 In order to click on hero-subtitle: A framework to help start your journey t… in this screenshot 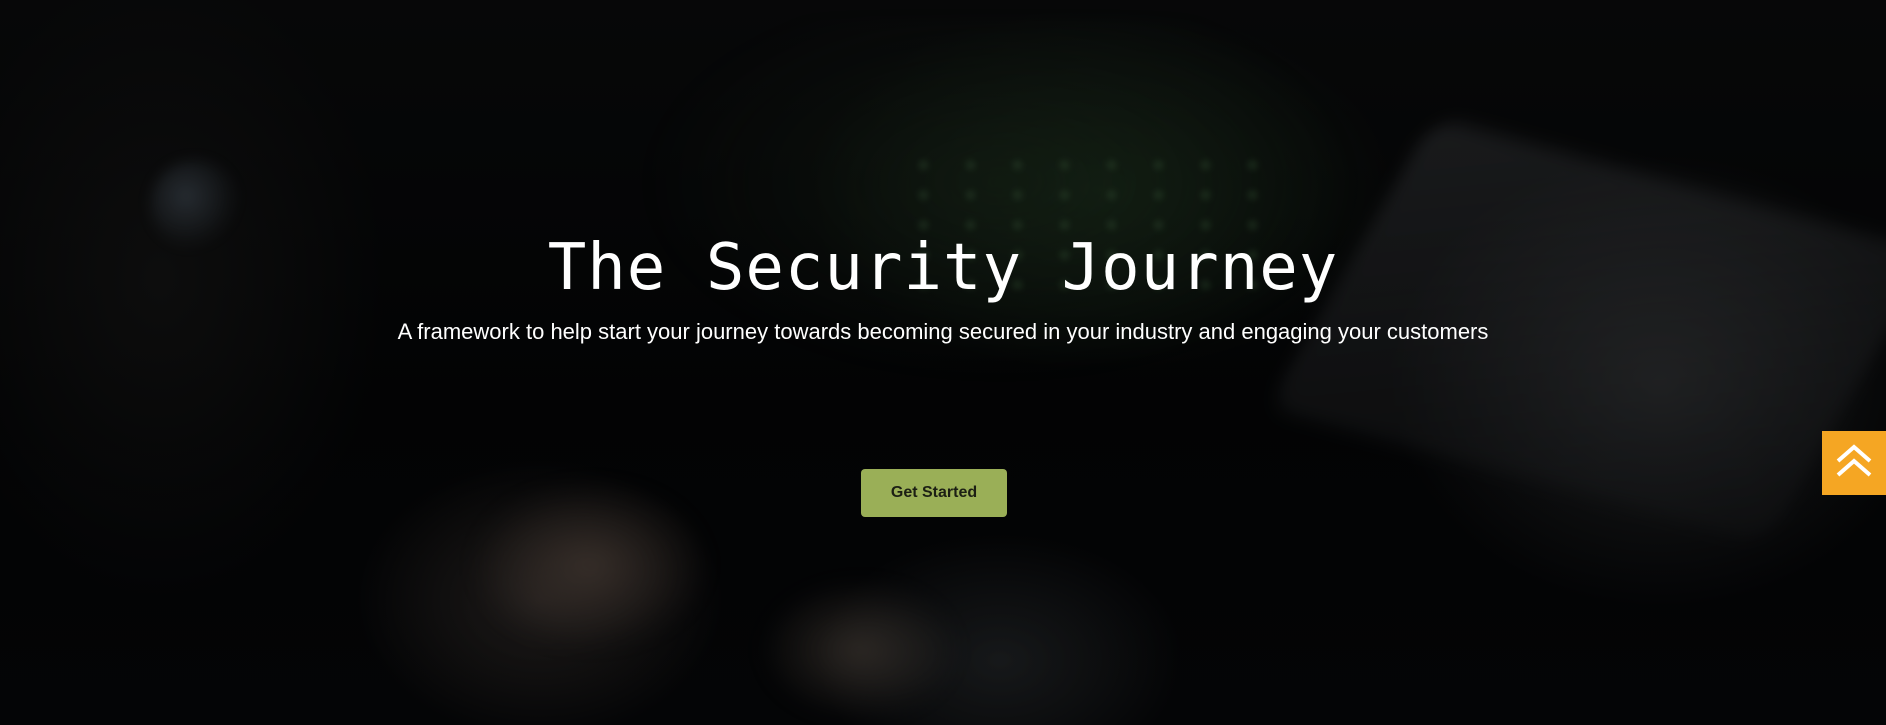, I will do `click(943, 331)`.